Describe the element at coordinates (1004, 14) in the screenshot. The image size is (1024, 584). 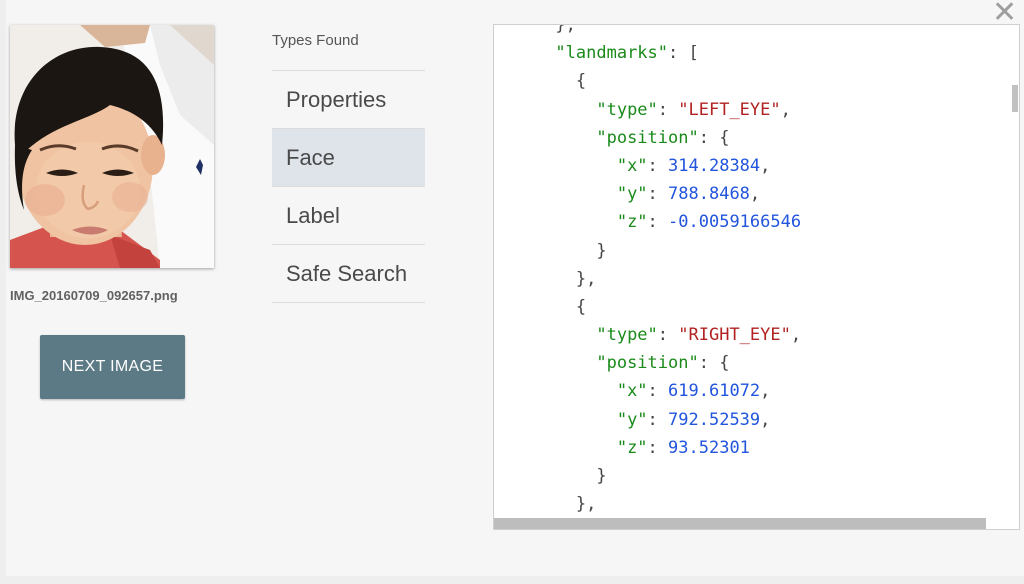
I see `close-icon: ✕` at that location.